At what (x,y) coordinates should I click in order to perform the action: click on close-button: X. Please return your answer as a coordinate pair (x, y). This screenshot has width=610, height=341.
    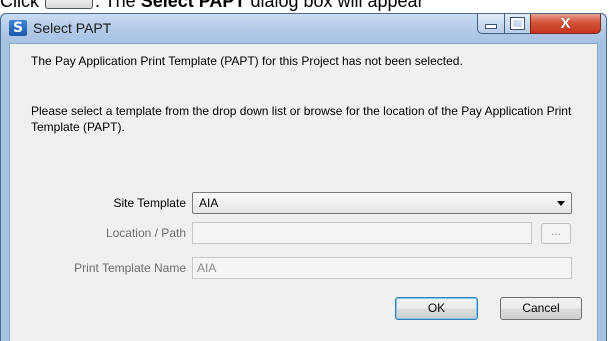
    Looking at the image, I should click on (565, 24).